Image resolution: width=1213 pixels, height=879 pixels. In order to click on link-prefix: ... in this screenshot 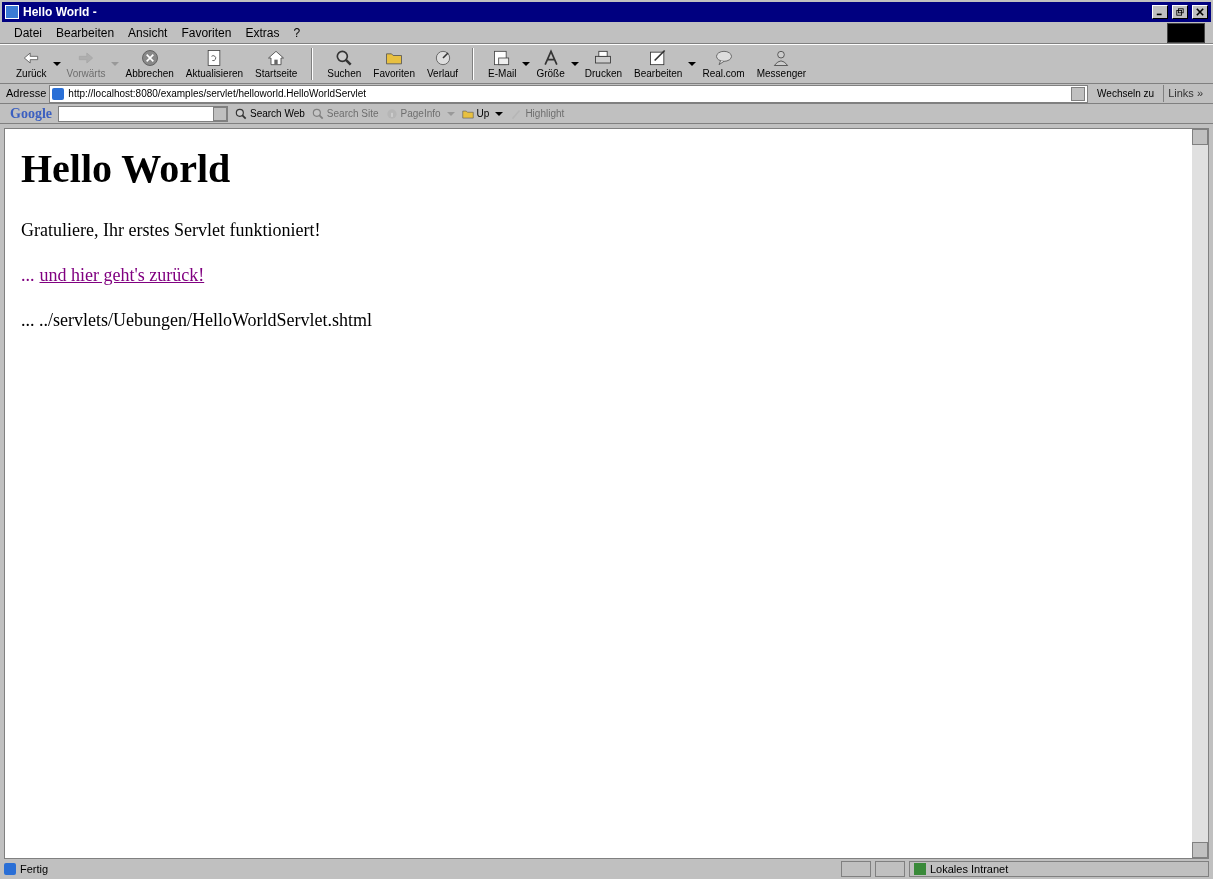, I will do `click(28, 275)`.